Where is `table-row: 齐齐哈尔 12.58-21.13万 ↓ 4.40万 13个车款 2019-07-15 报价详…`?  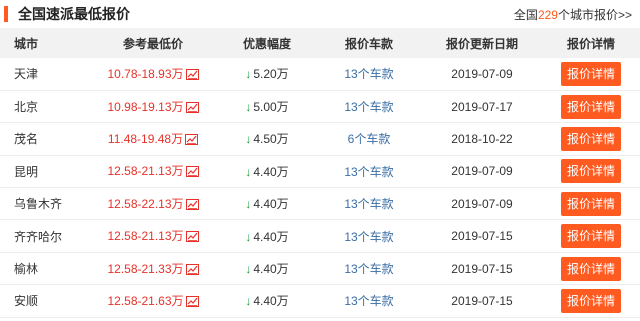
table-row: 齐齐哈尔 12.58-21.13万 ↓ 4.40万 13个车款 2019-07-15 报价详… is located at coordinates (320, 236).